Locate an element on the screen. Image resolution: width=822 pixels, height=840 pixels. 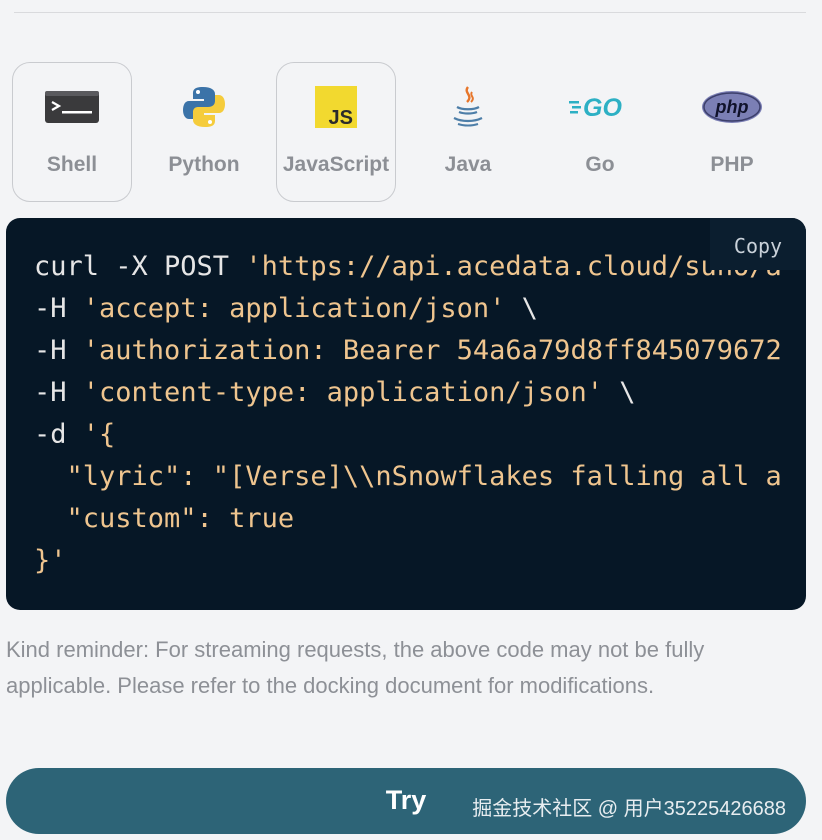
tab-go: GO Go is located at coordinates (600, 132).